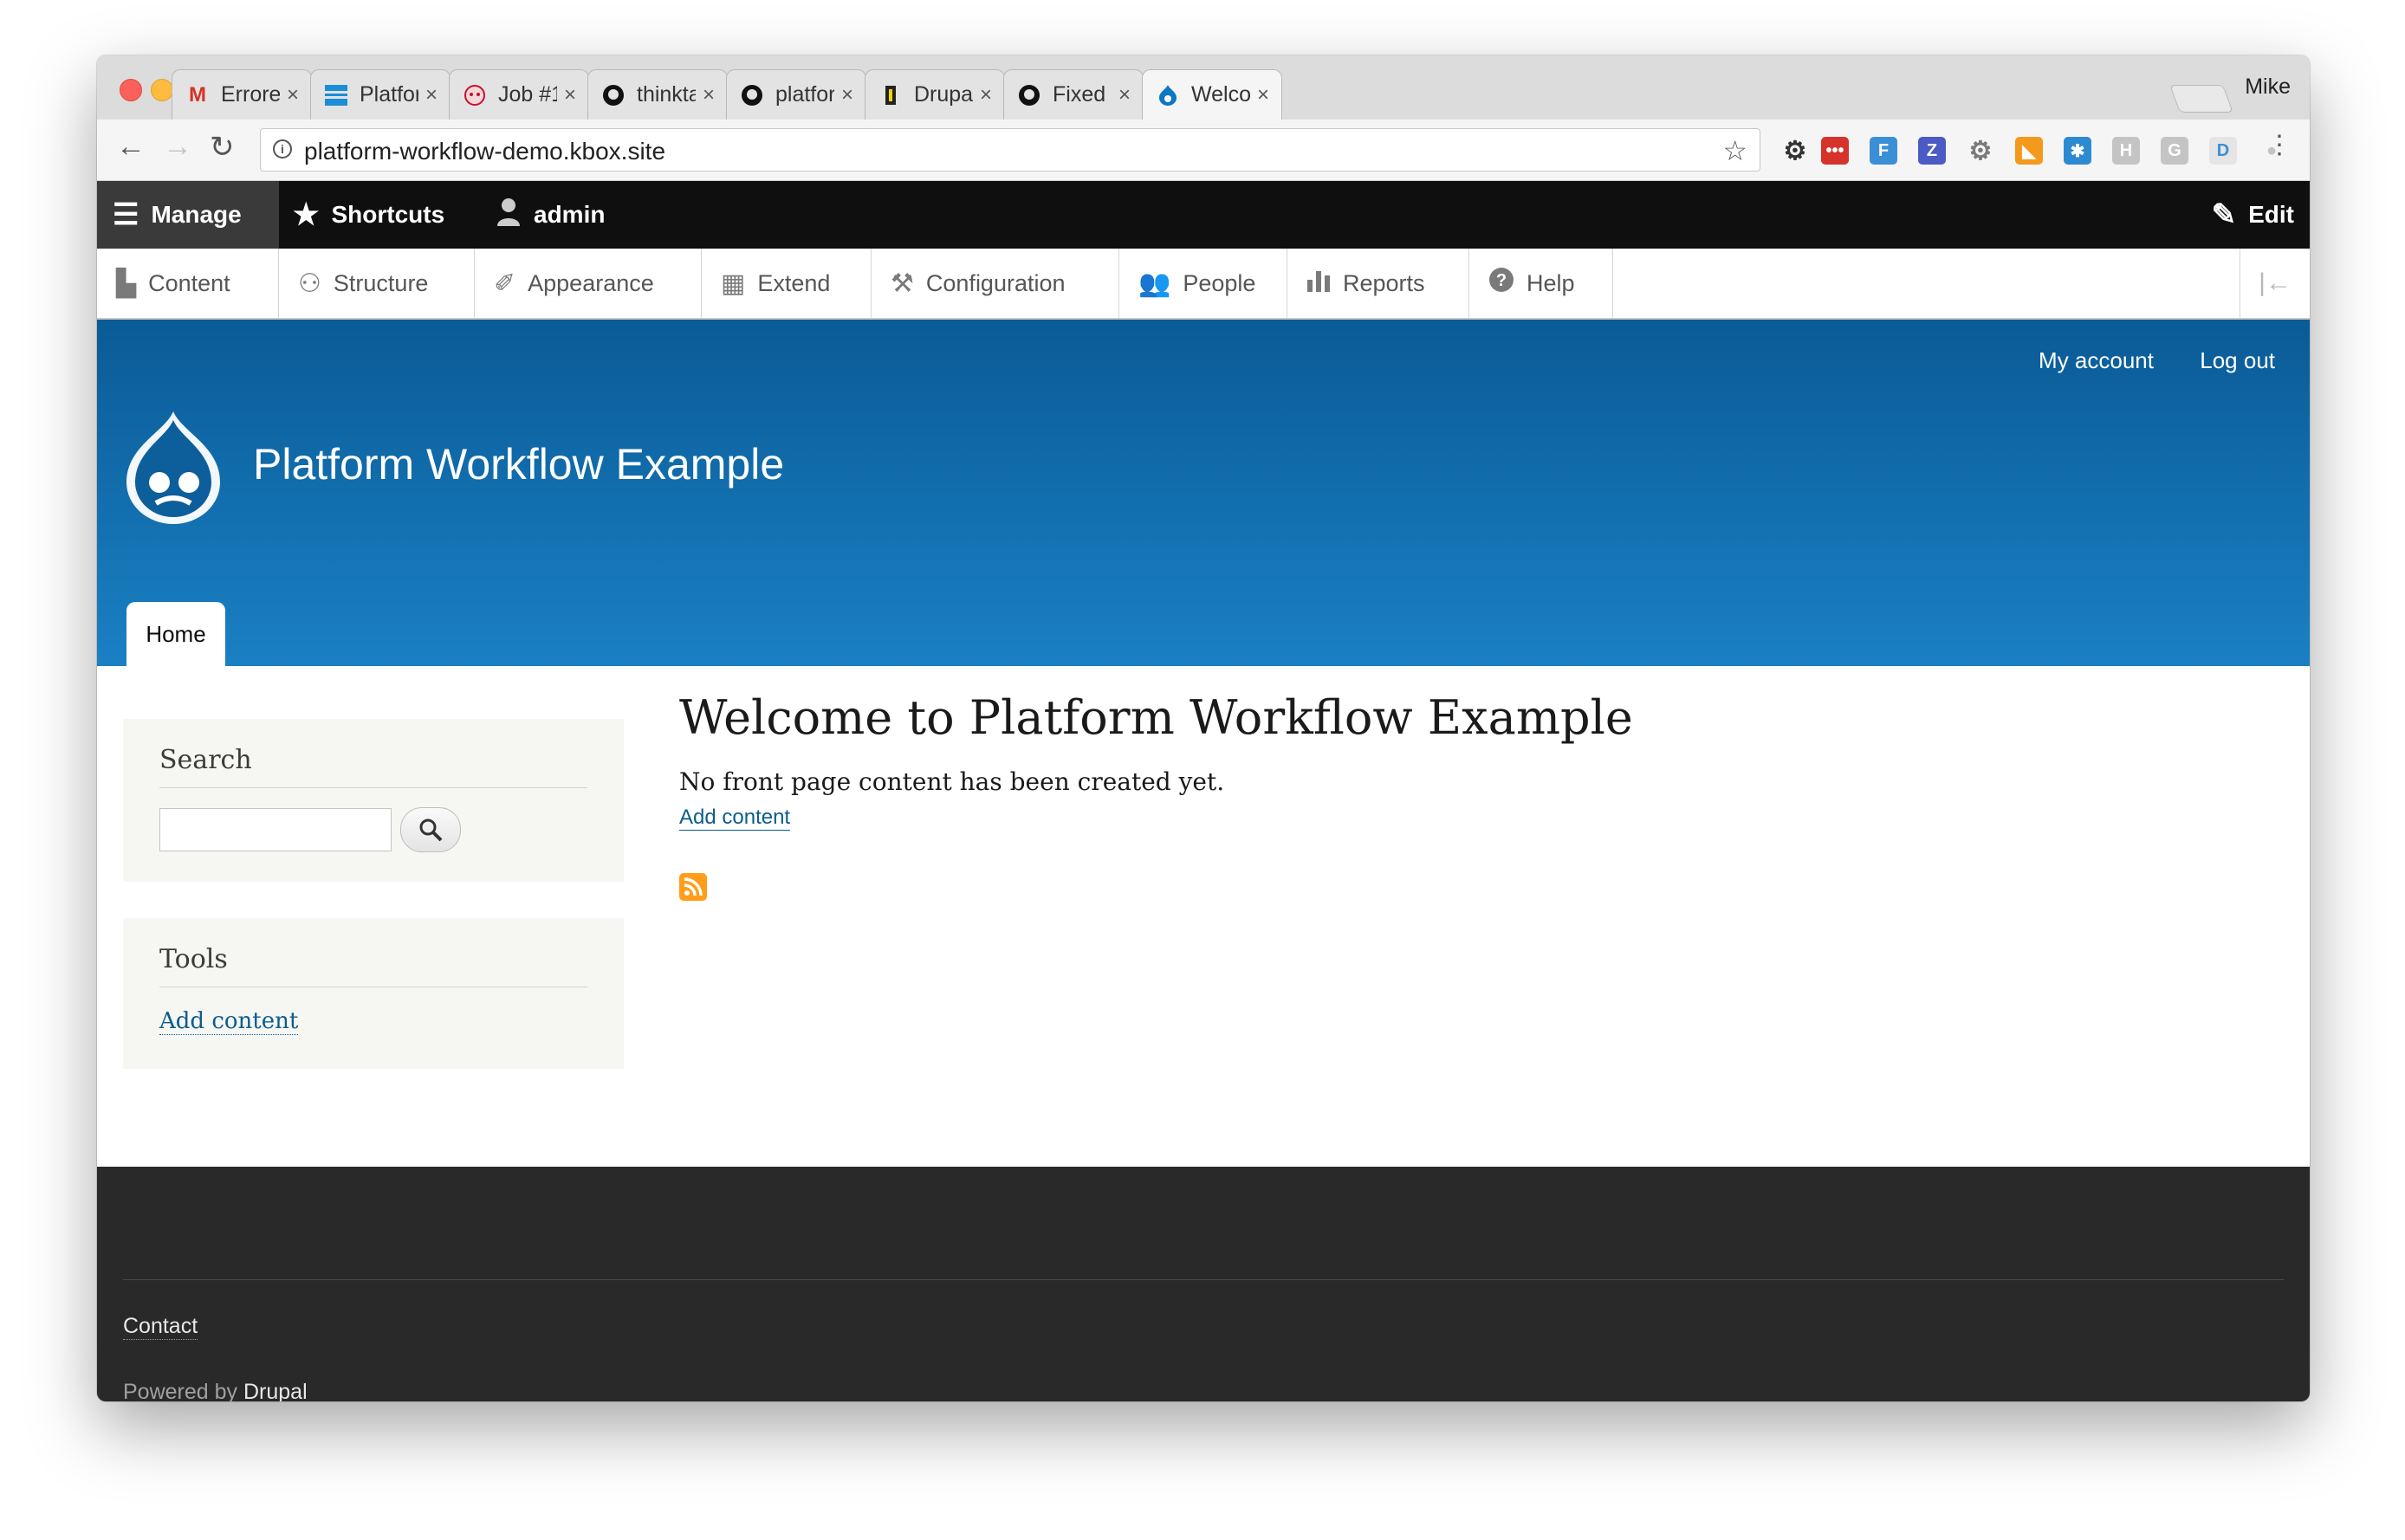 The height and width of the screenshot is (1540, 2405). Describe the element at coordinates (505, 283) in the screenshot. I see `paintbrush-icon: ✐` at that location.